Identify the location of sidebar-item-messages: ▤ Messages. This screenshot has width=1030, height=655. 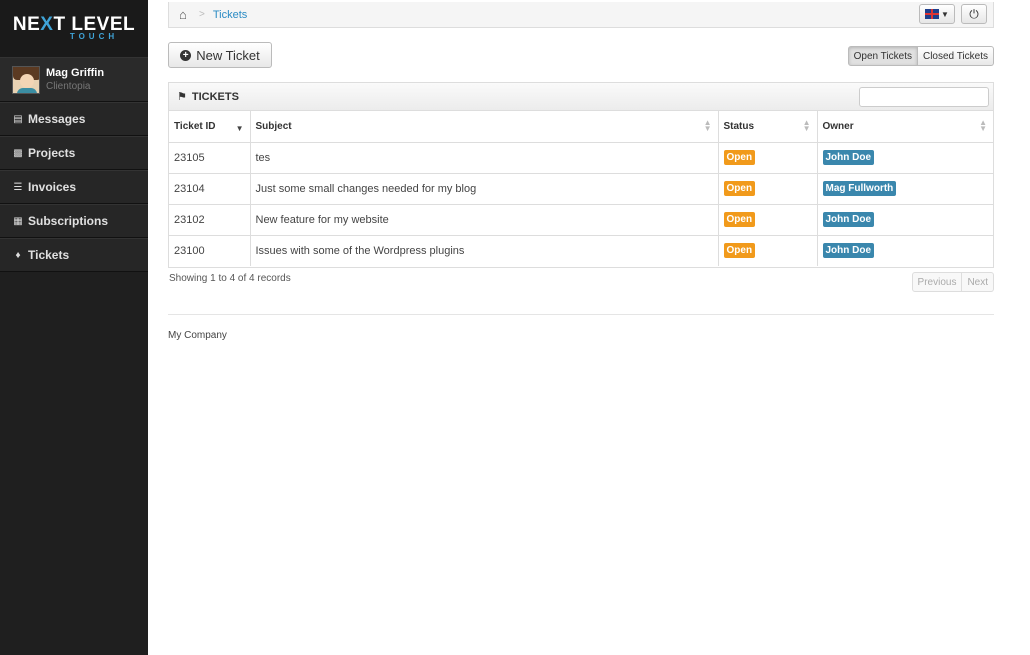
(74, 119).